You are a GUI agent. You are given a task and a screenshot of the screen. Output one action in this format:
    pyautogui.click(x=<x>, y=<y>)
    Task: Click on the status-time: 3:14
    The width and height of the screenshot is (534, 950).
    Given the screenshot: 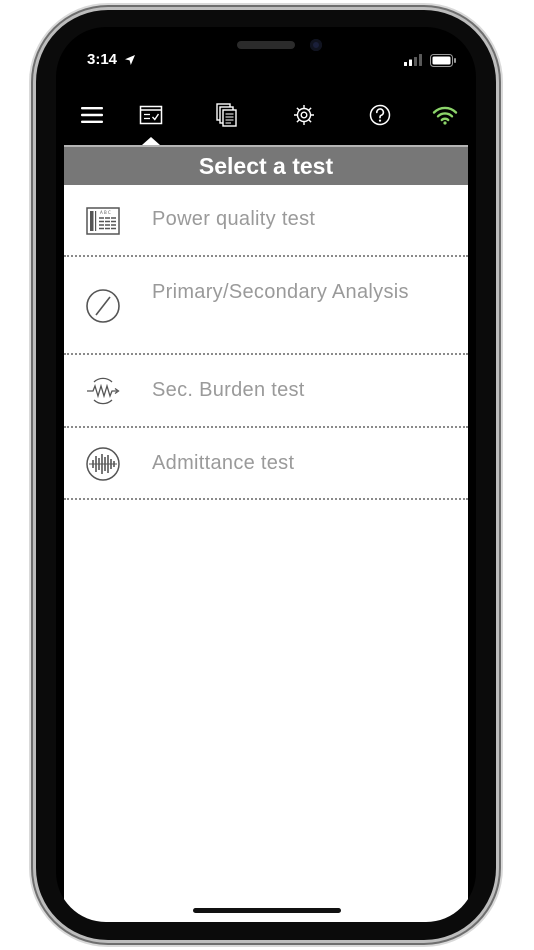 What is the action you would take?
    pyautogui.click(x=102, y=59)
    